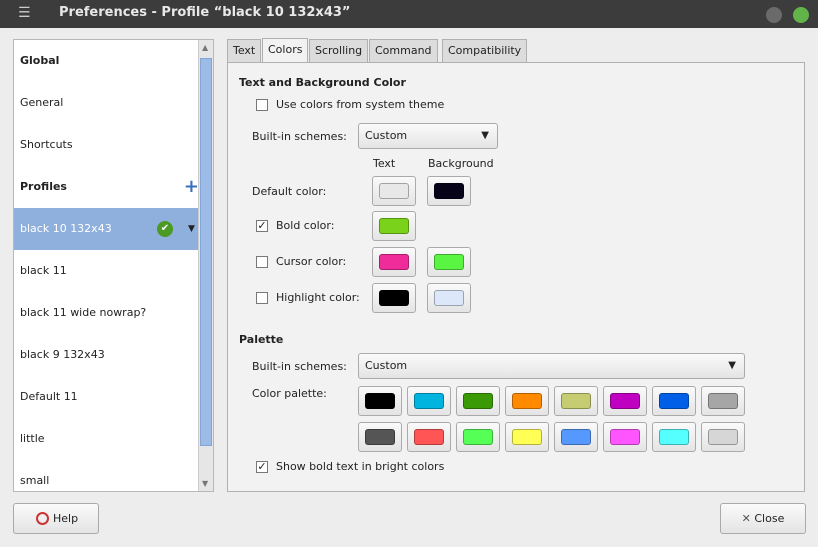  What do you see at coordinates (801, 15) in the screenshot?
I see `maximize-button` at bounding box center [801, 15].